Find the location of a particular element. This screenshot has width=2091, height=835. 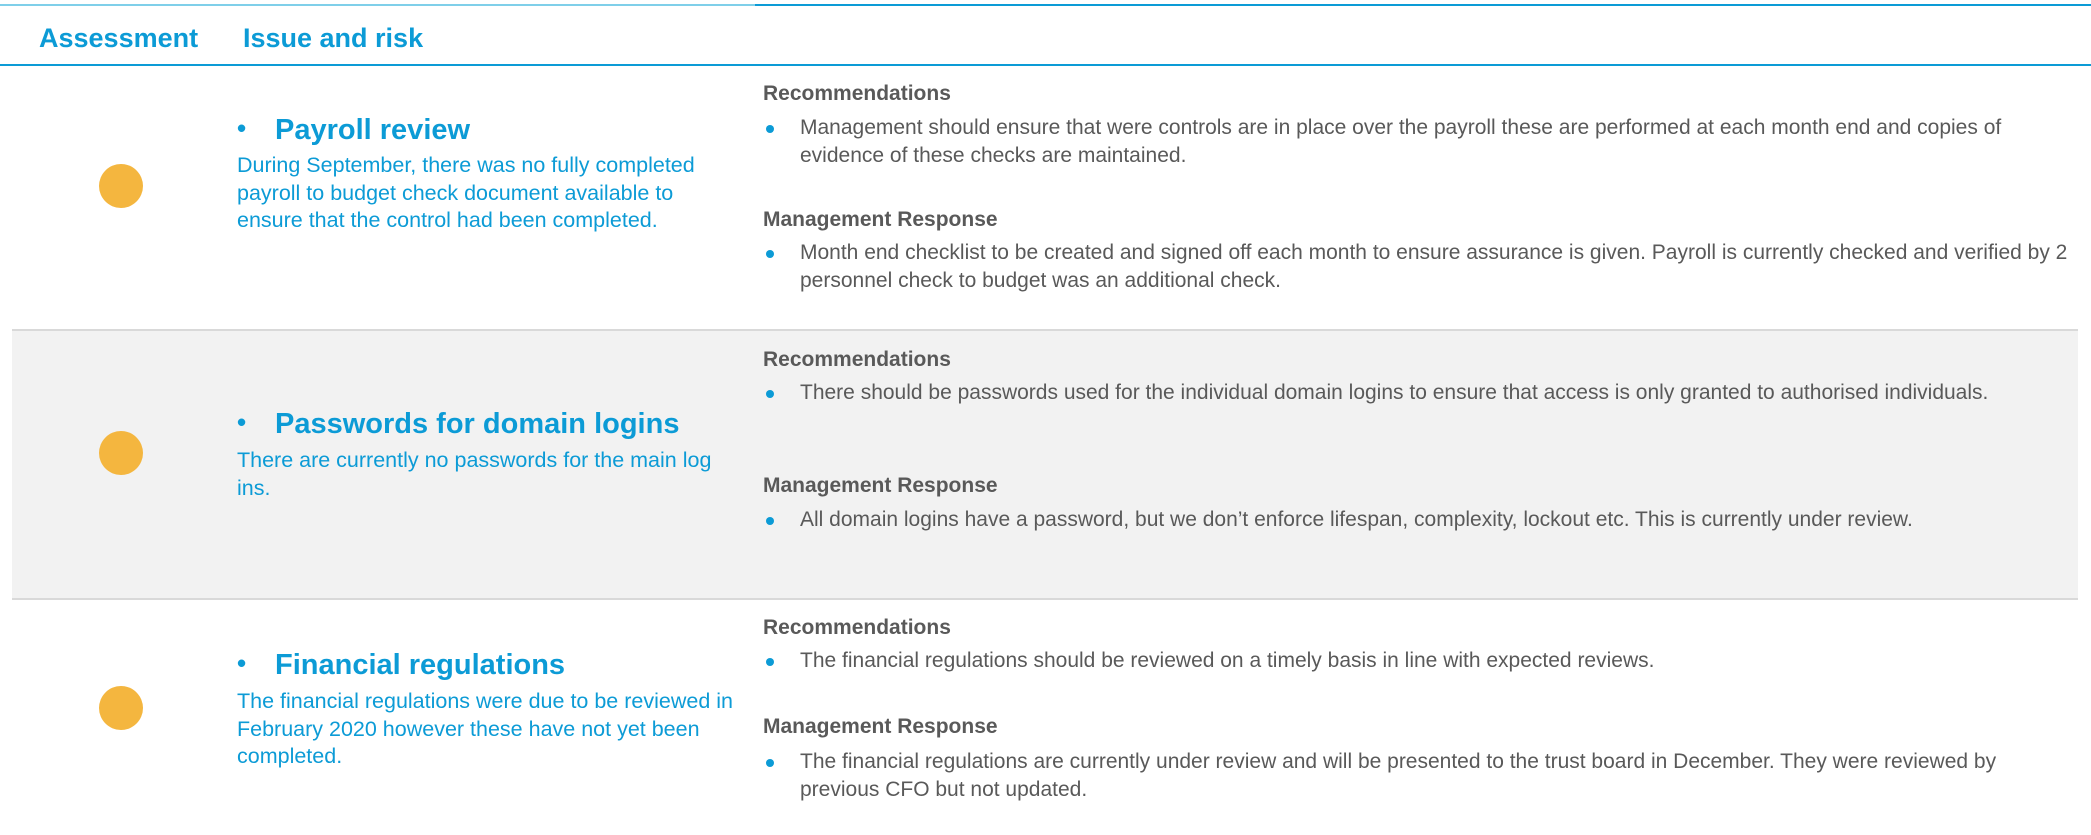

table-header: Assessment Issue and risk is located at coordinates (1045, 36).